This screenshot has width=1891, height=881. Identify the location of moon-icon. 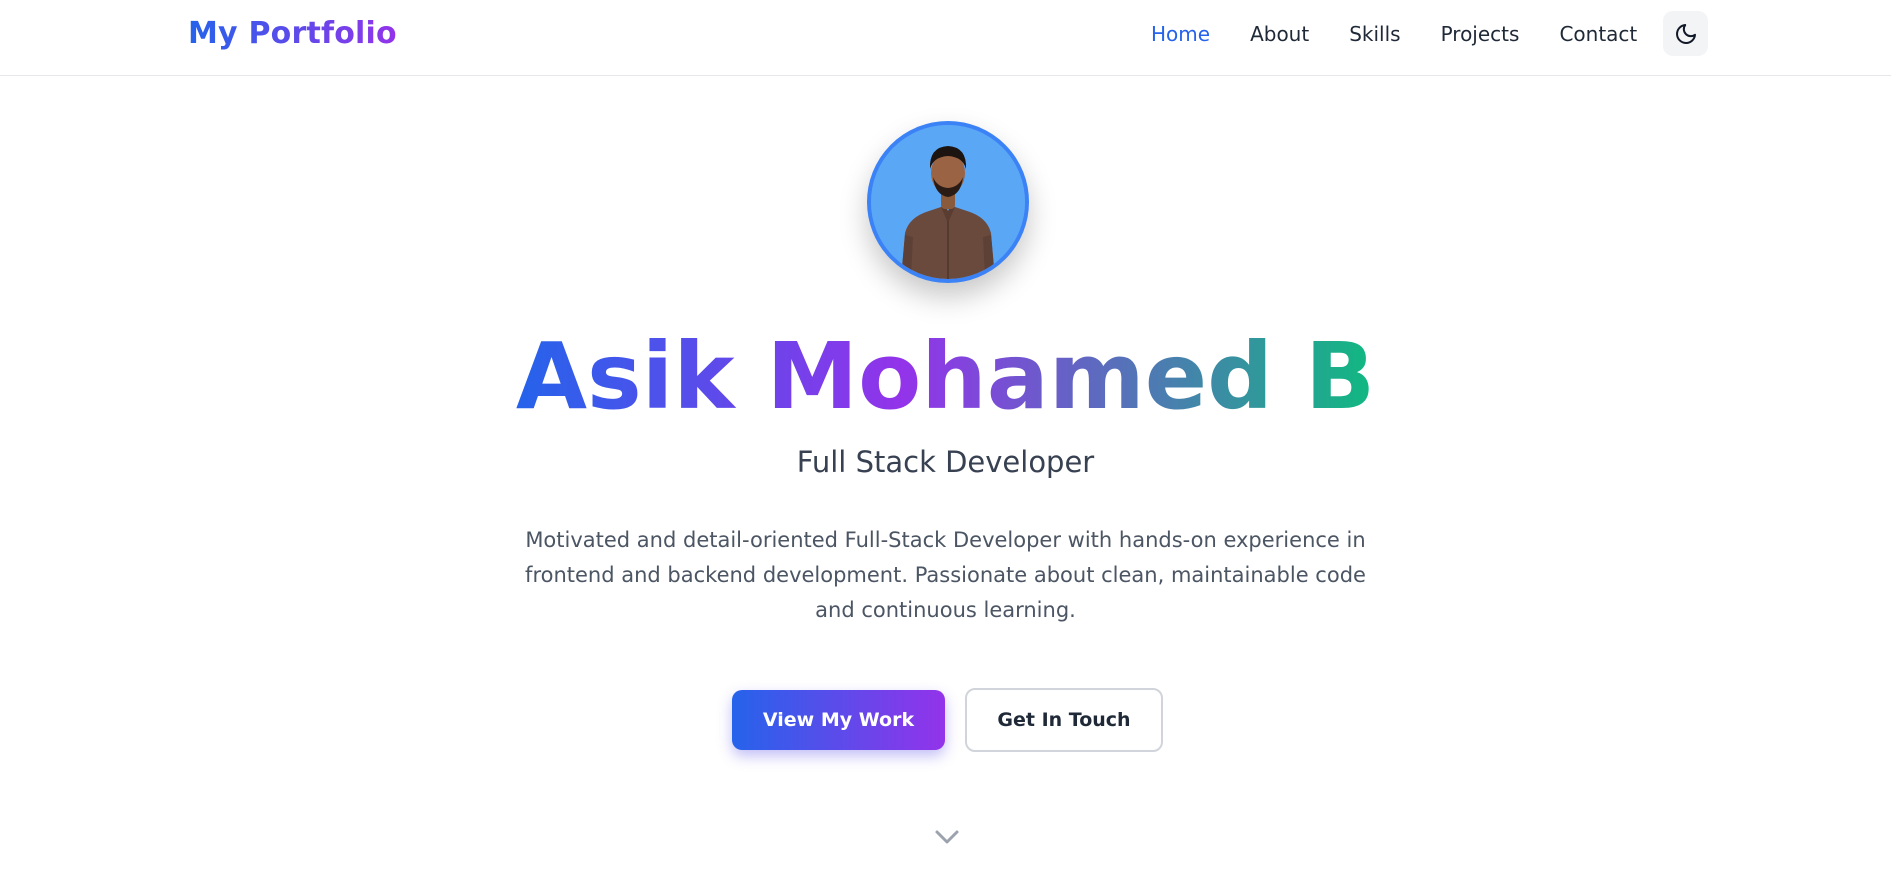
(1685, 33).